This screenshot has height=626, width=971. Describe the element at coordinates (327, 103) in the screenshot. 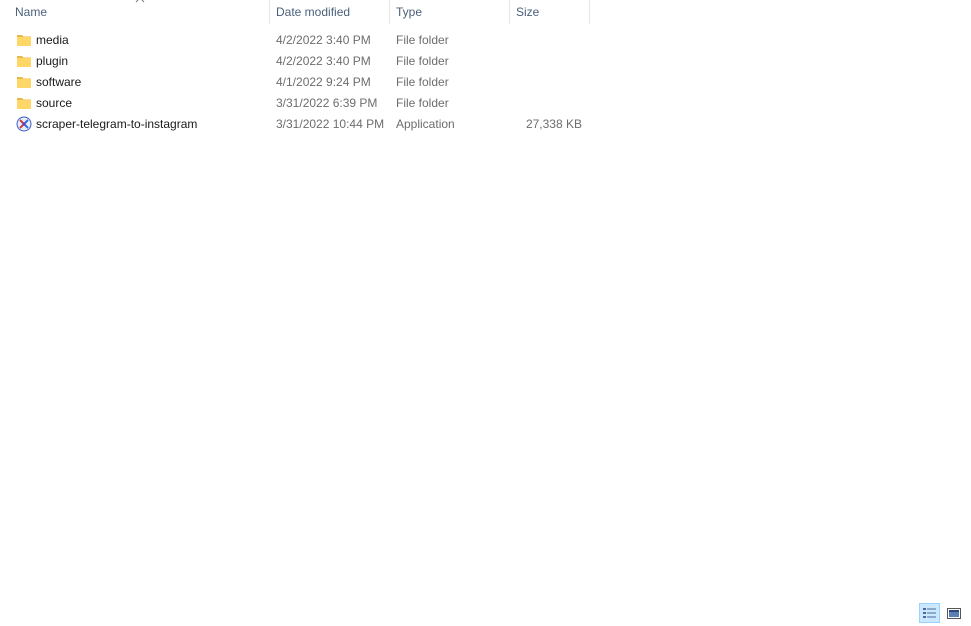

I see `file-date-modified: 3/31/2022 6:39 PM` at that location.